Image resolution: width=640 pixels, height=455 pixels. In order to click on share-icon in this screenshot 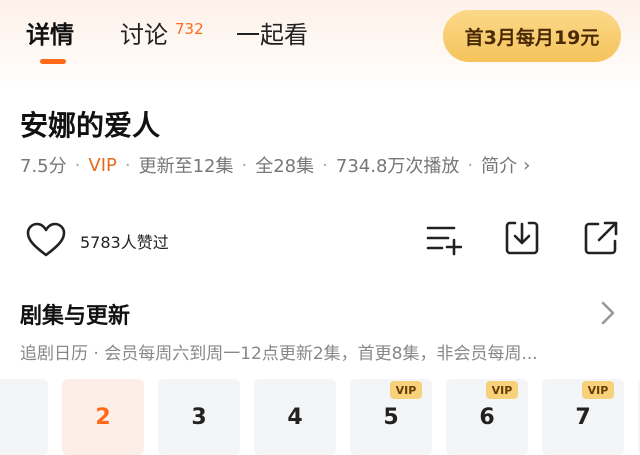, I will do `click(601, 238)`.